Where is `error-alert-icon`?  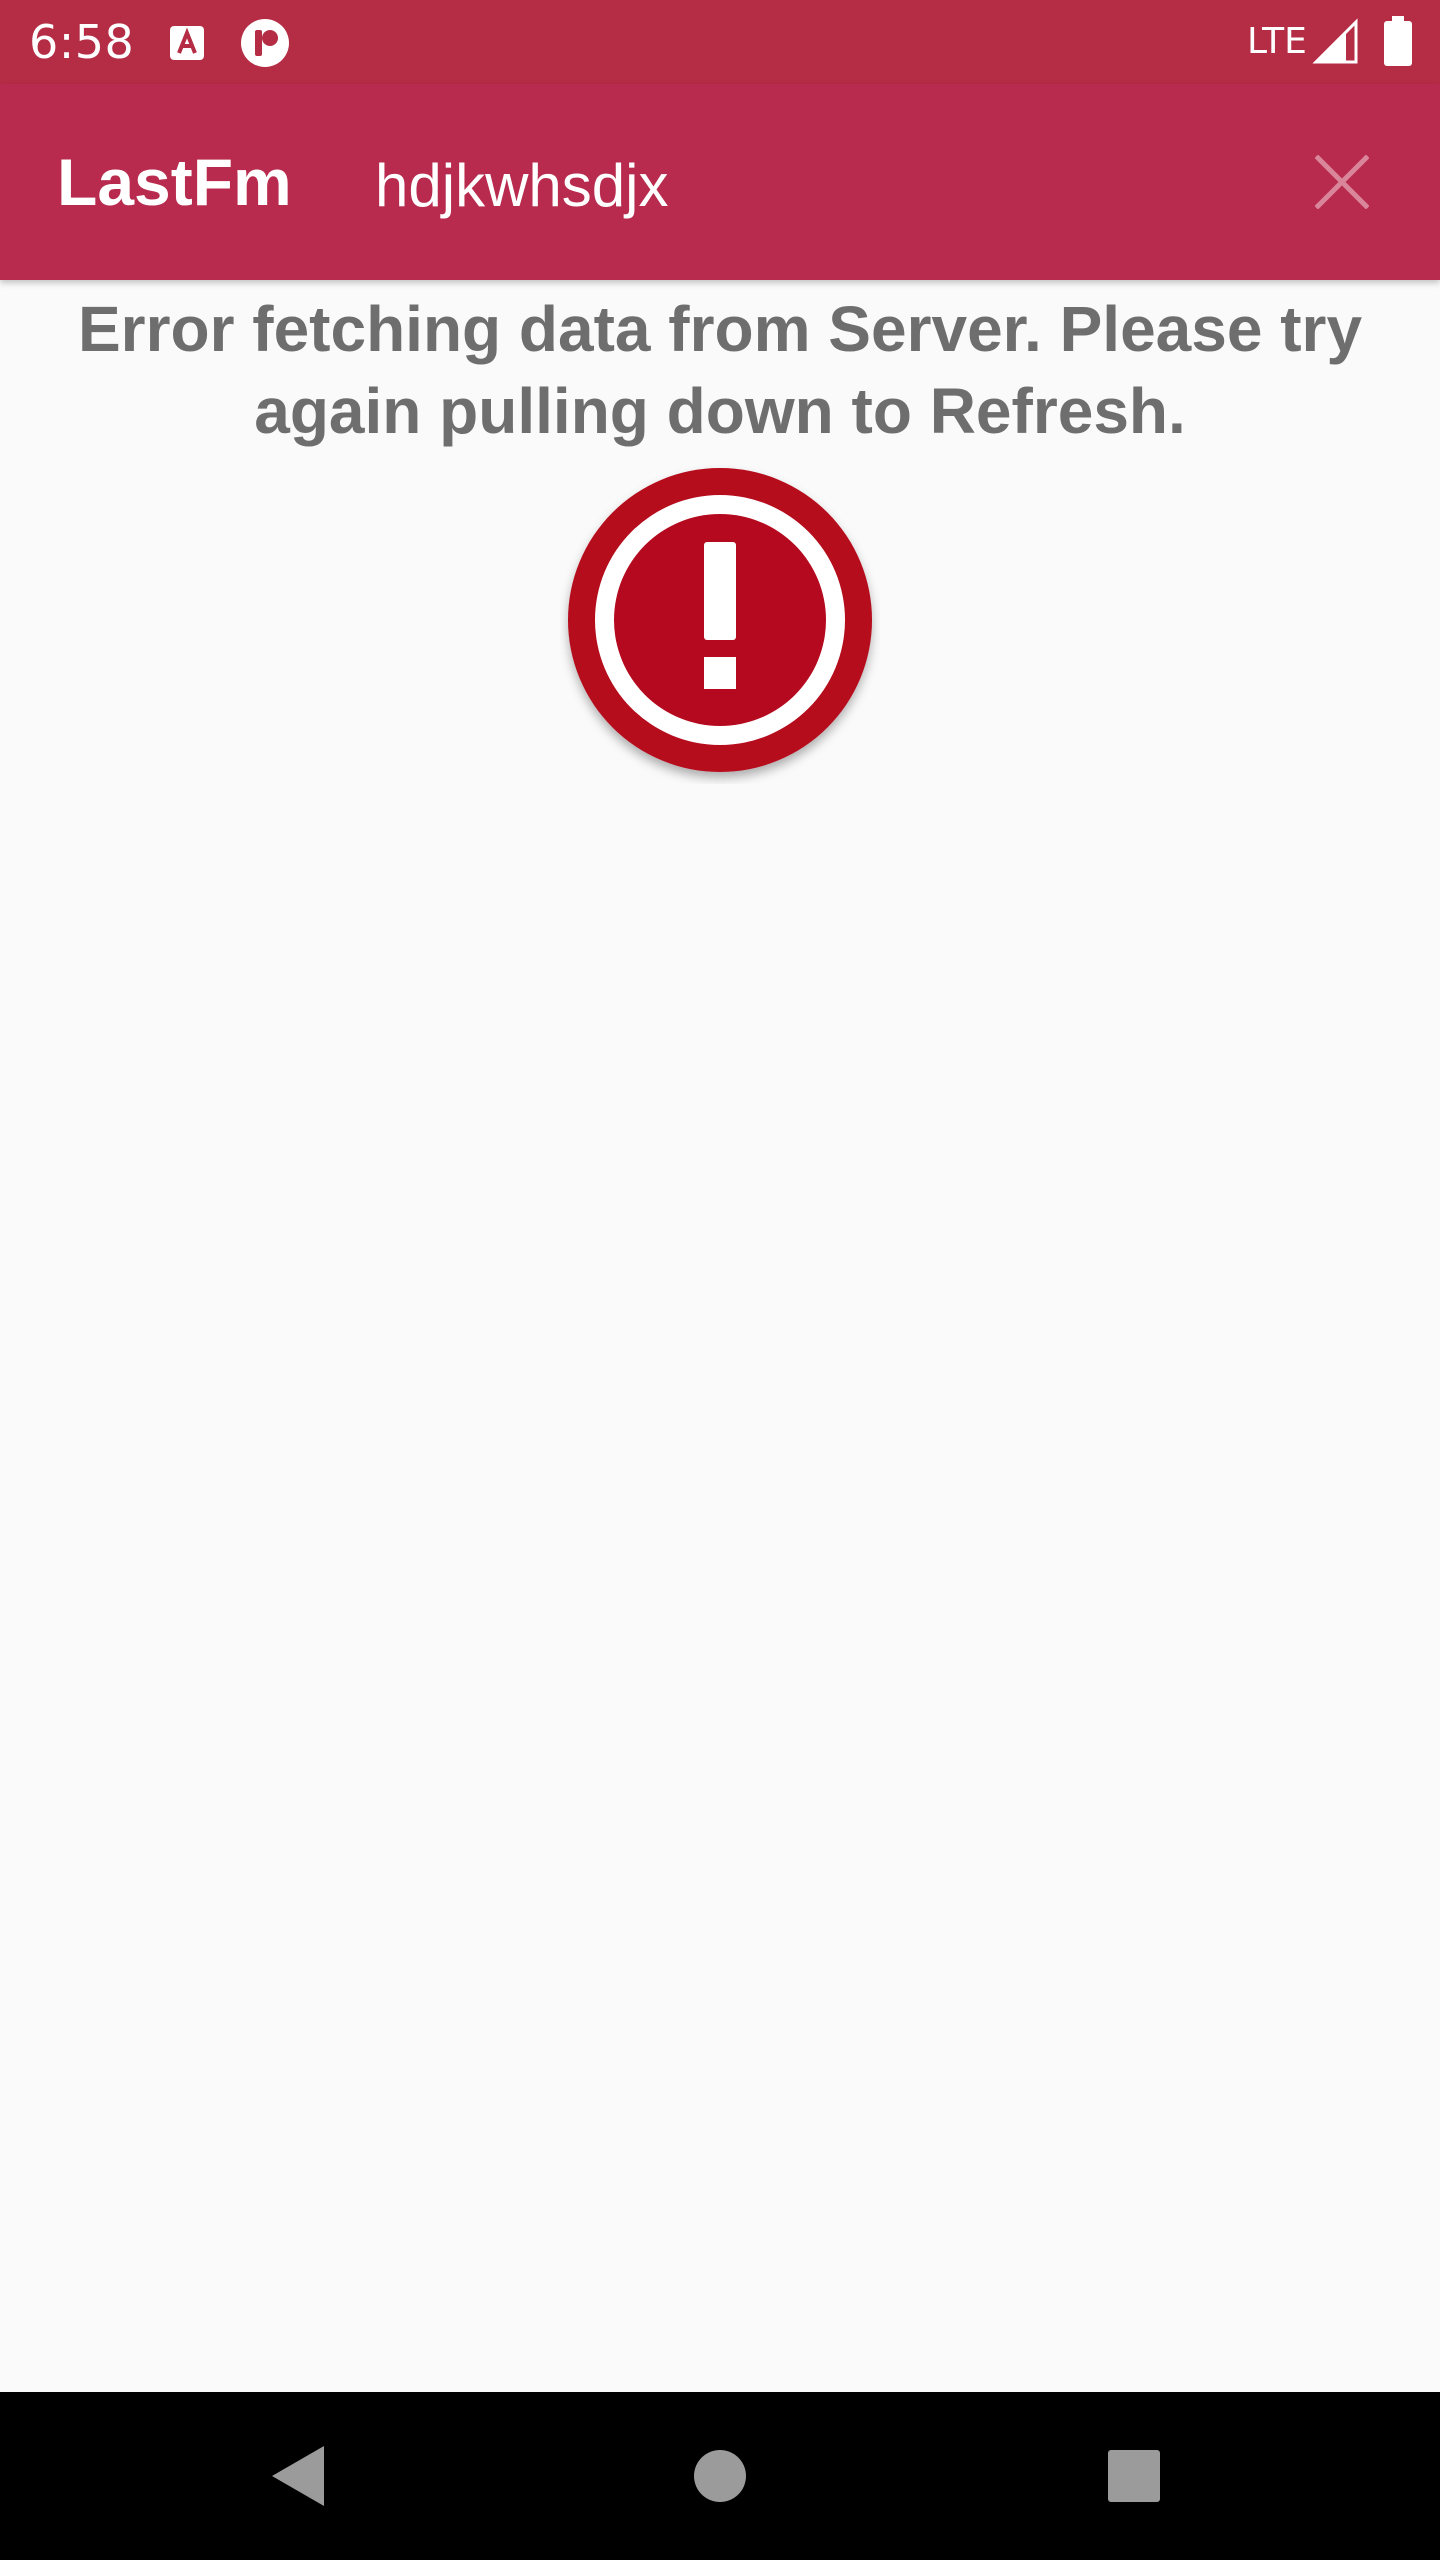
error-alert-icon is located at coordinates (720, 624).